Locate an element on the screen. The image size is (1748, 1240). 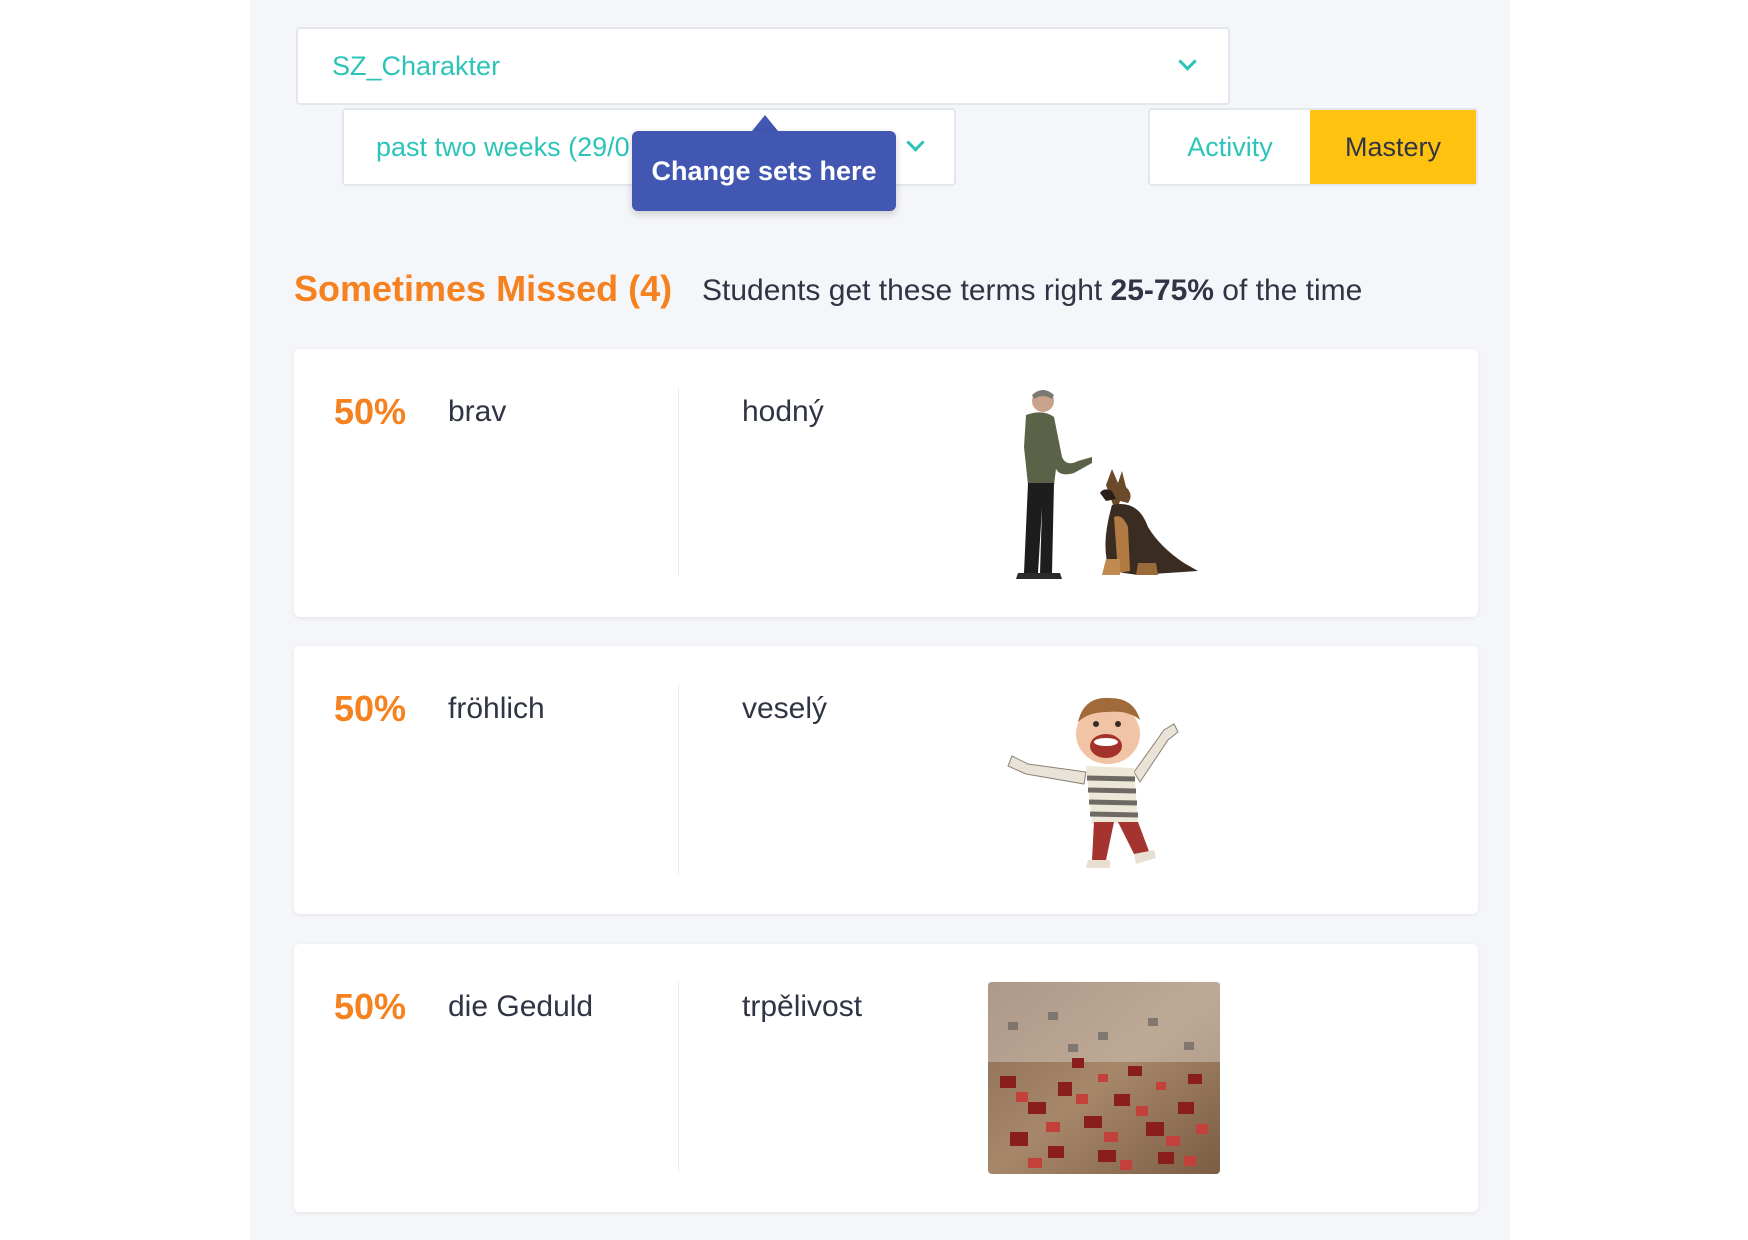
term-card: 50% fröhlich veselý is located at coordinates (886, 780).